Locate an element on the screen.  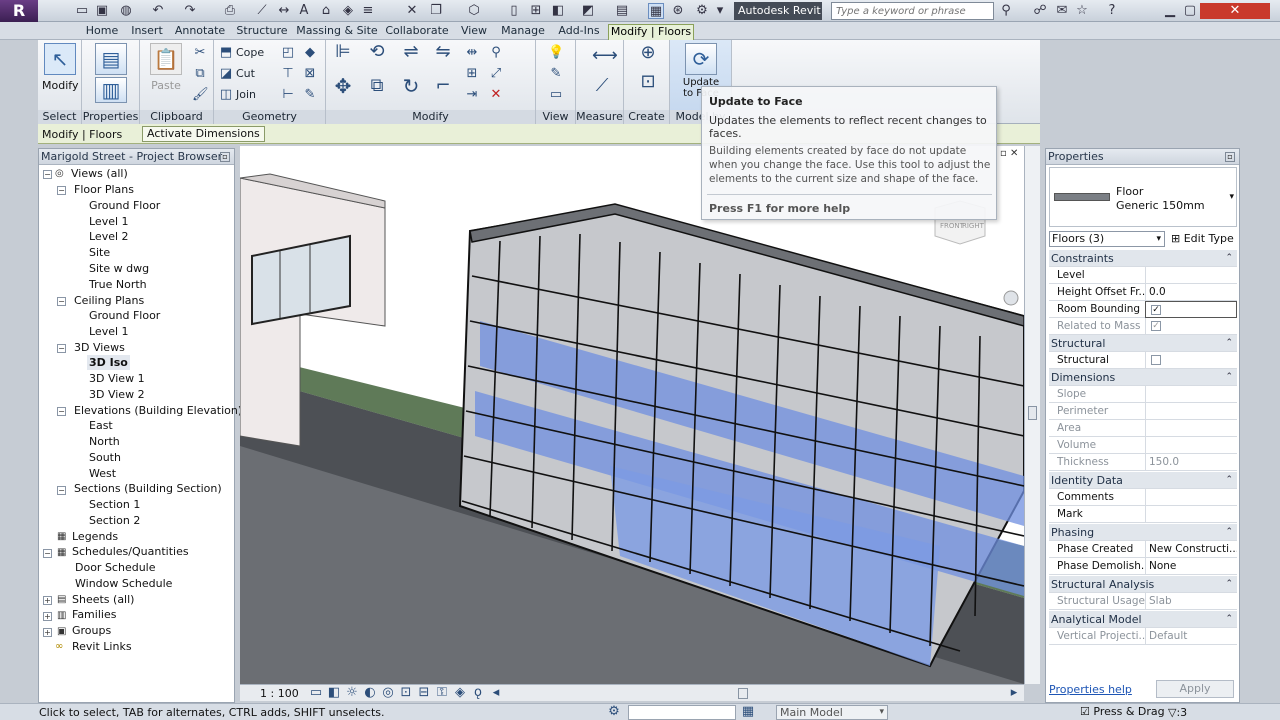
subscription-icon: ☍ is located at coordinates (1040, 11).